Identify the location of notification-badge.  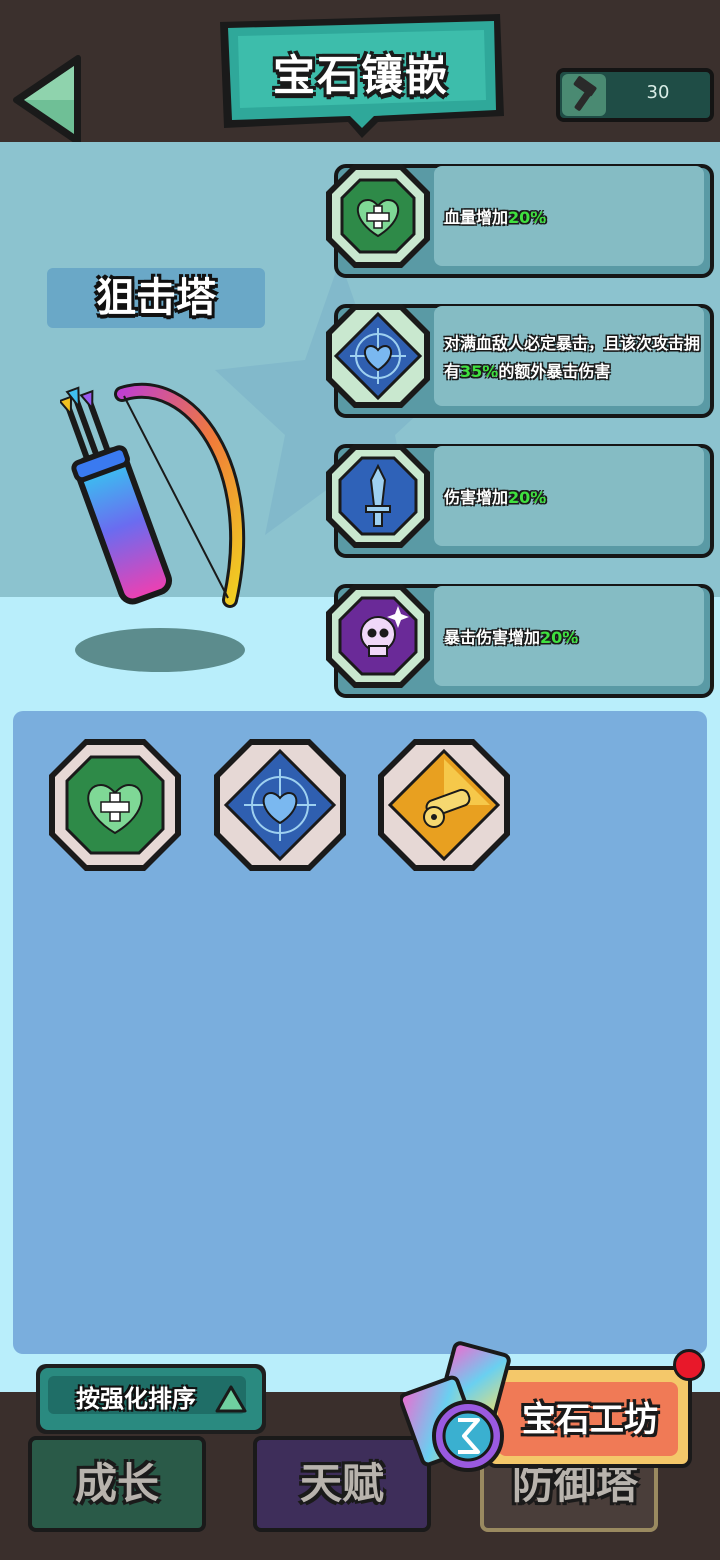
(689, 1365).